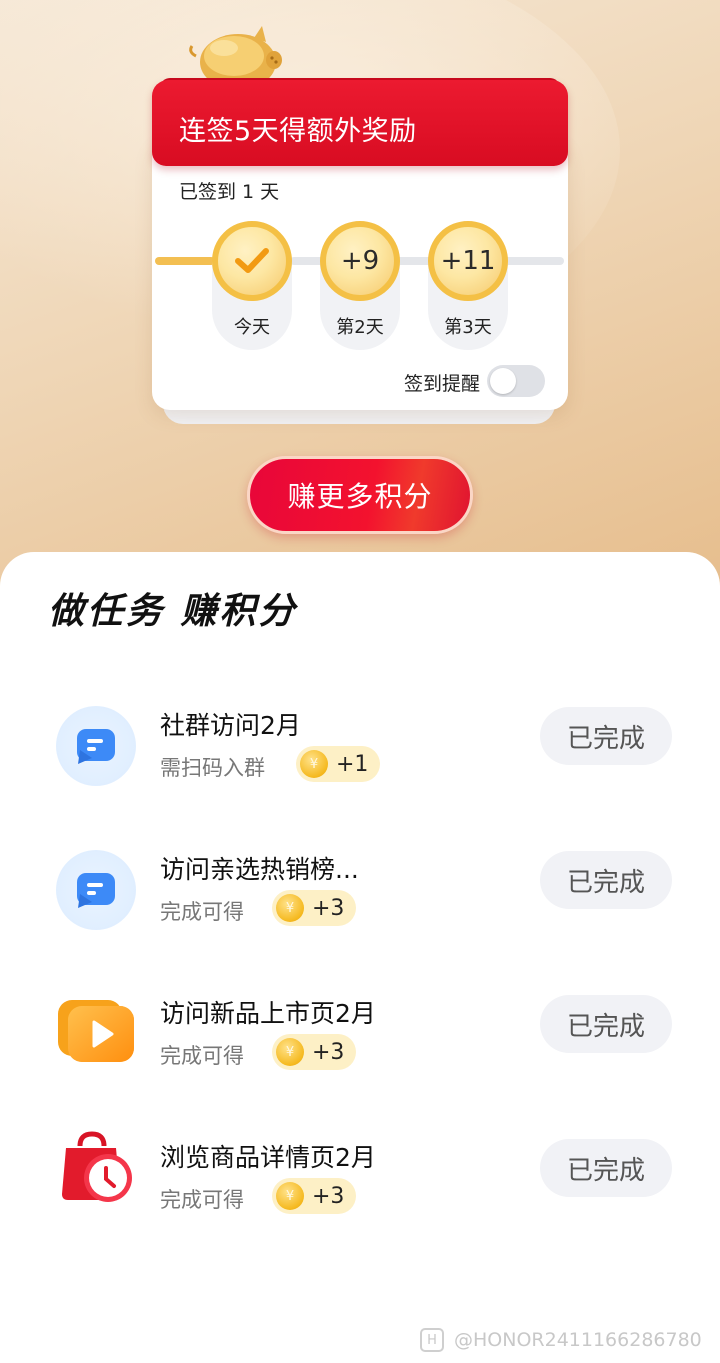 The height and width of the screenshot is (1363, 720). I want to click on task-item: 浏览商品详情页2月 完成可得 ¥ +3 已完成, so click(360, 1186).